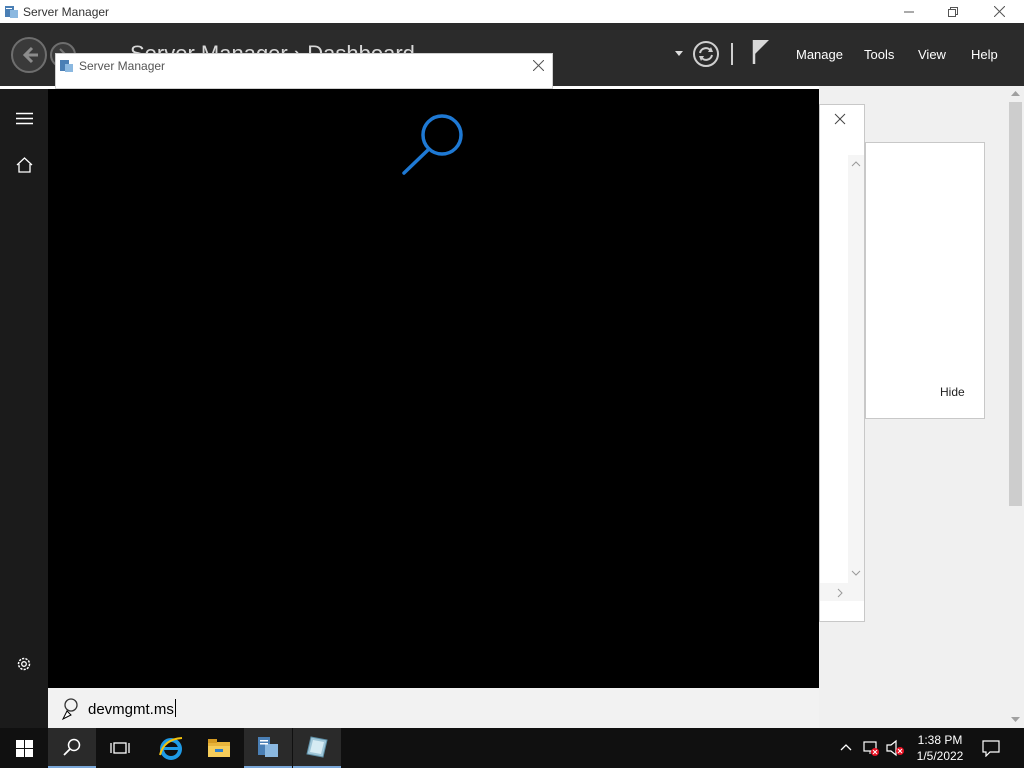 The width and height of the screenshot is (1024, 768). Describe the element at coordinates (304, 71) in the screenshot. I see `server-manager-overlay-titlebar: Server Manager` at that location.